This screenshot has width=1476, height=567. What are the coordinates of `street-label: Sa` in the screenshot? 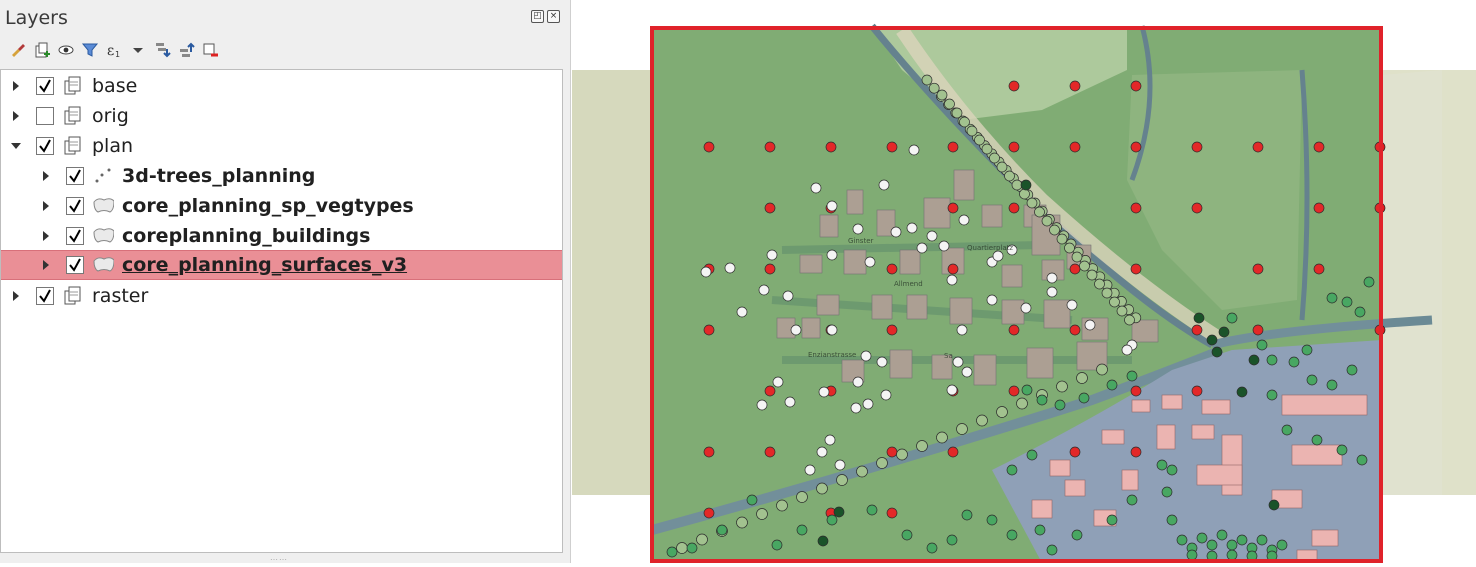 It's located at (948, 356).